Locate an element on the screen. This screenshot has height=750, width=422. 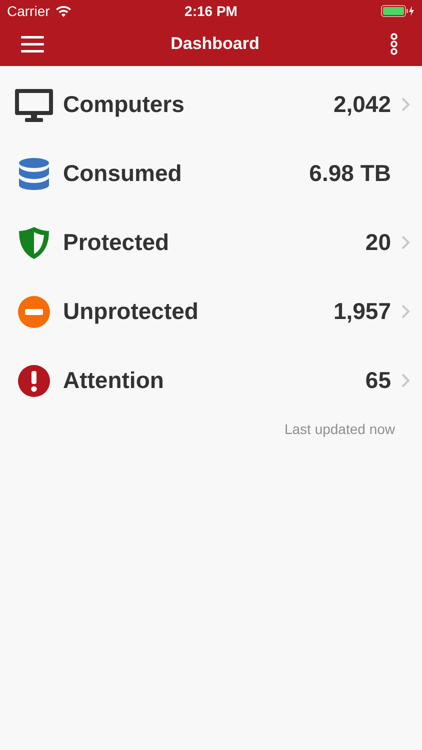
last-updated-text: Last updated now is located at coordinates (339, 429).